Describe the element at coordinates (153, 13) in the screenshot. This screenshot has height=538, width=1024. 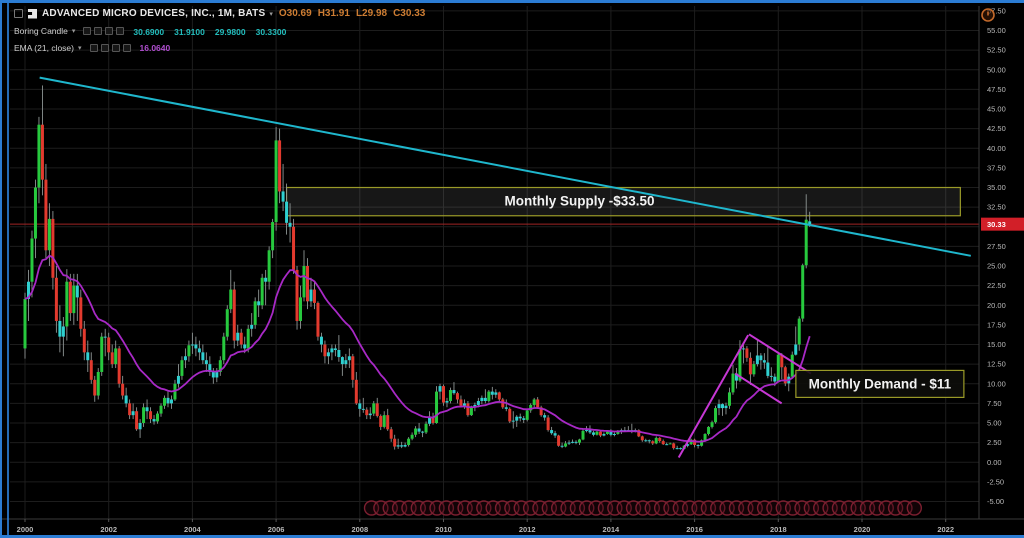
I see `symbol-title: ADVANCED MICRO DEVICES, INC., 1M, BATS` at that location.